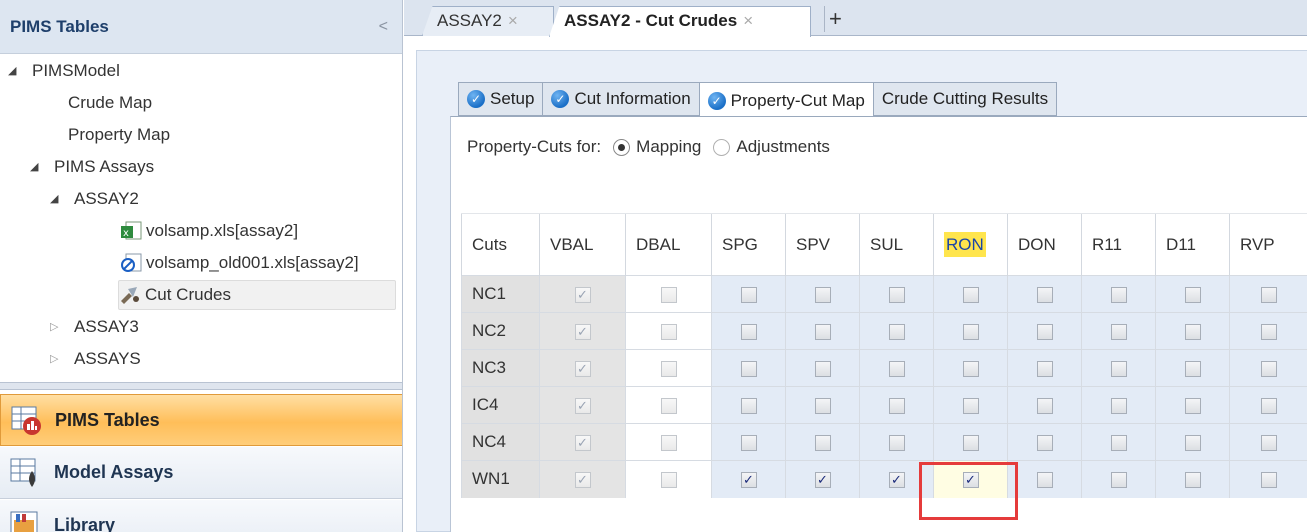 The width and height of the screenshot is (1307, 532). Describe the element at coordinates (896, 244) in the screenshot. I see `col-header-sul: SUL` at that location.